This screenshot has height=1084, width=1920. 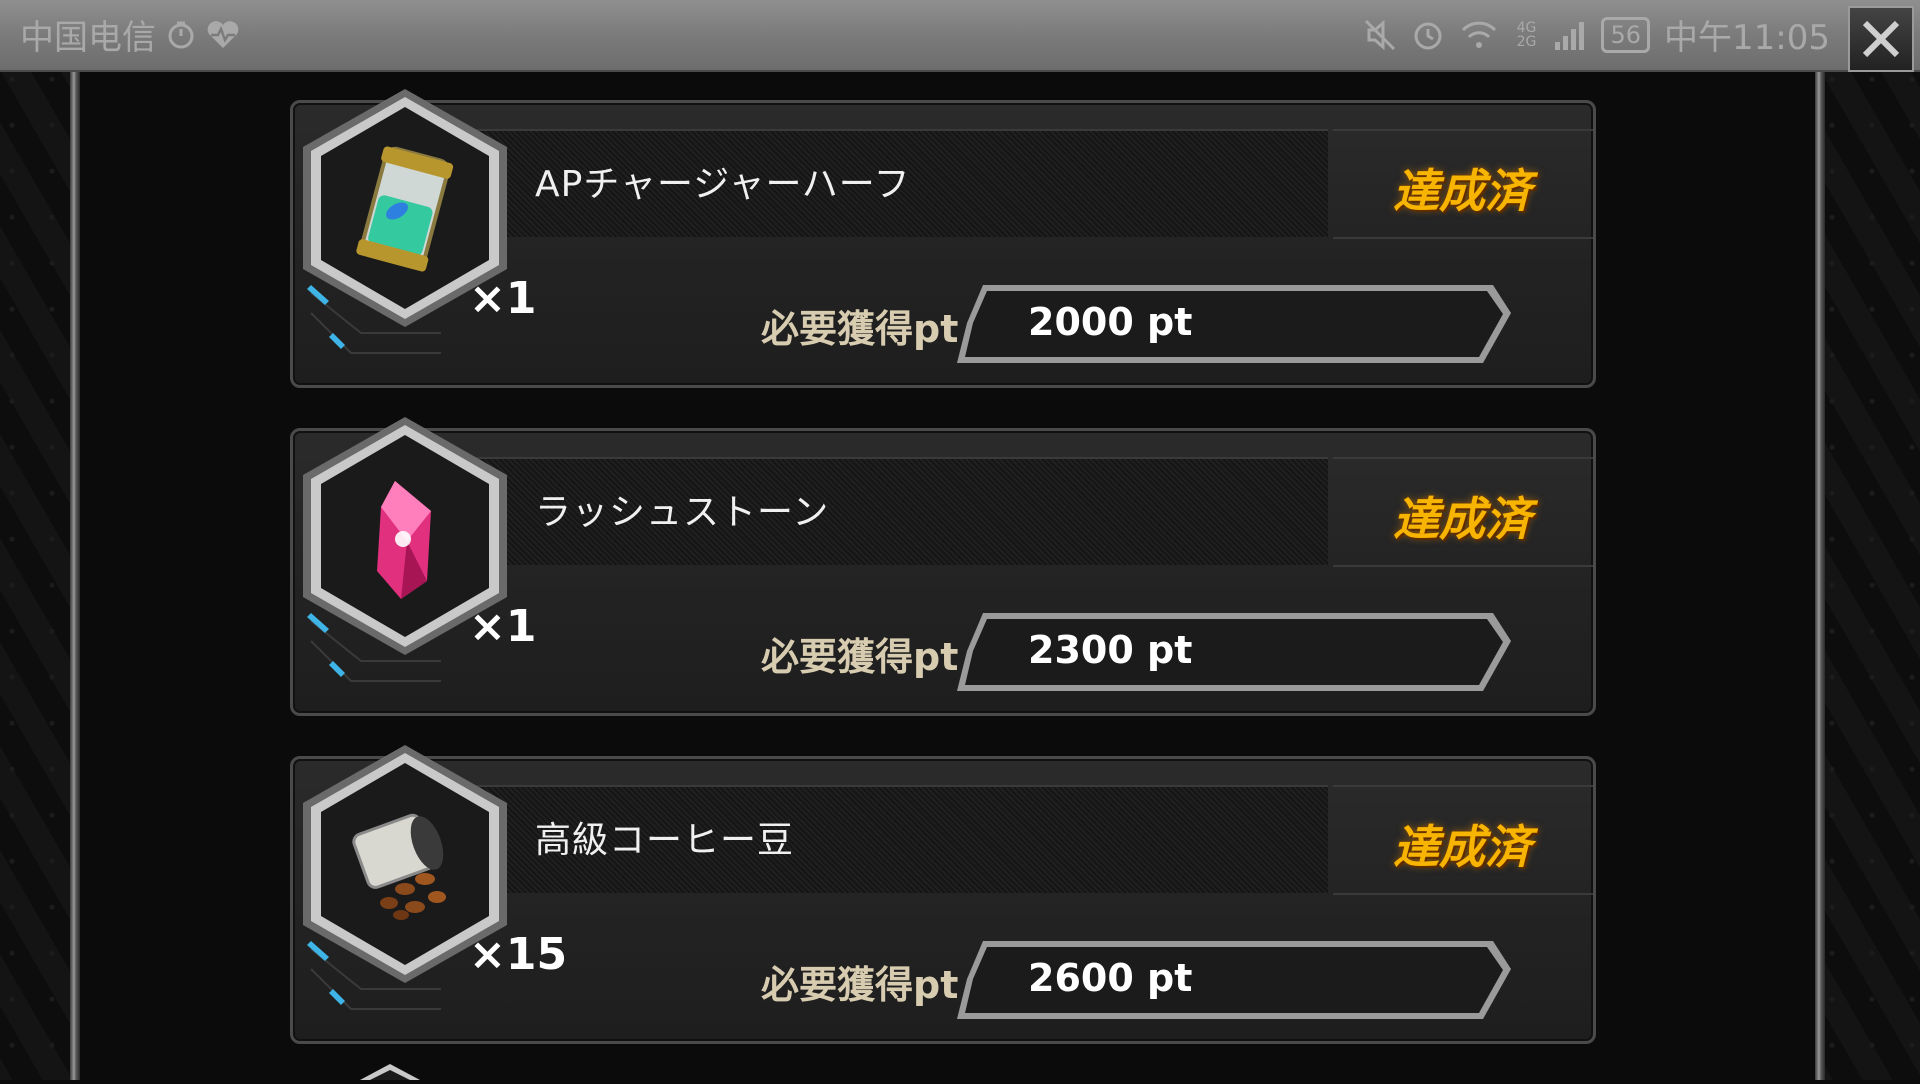 What do you see at coordinates (1570, 35) in the screenshot?
I see `signal-bars-icon` at bounding box center [1570, 35].